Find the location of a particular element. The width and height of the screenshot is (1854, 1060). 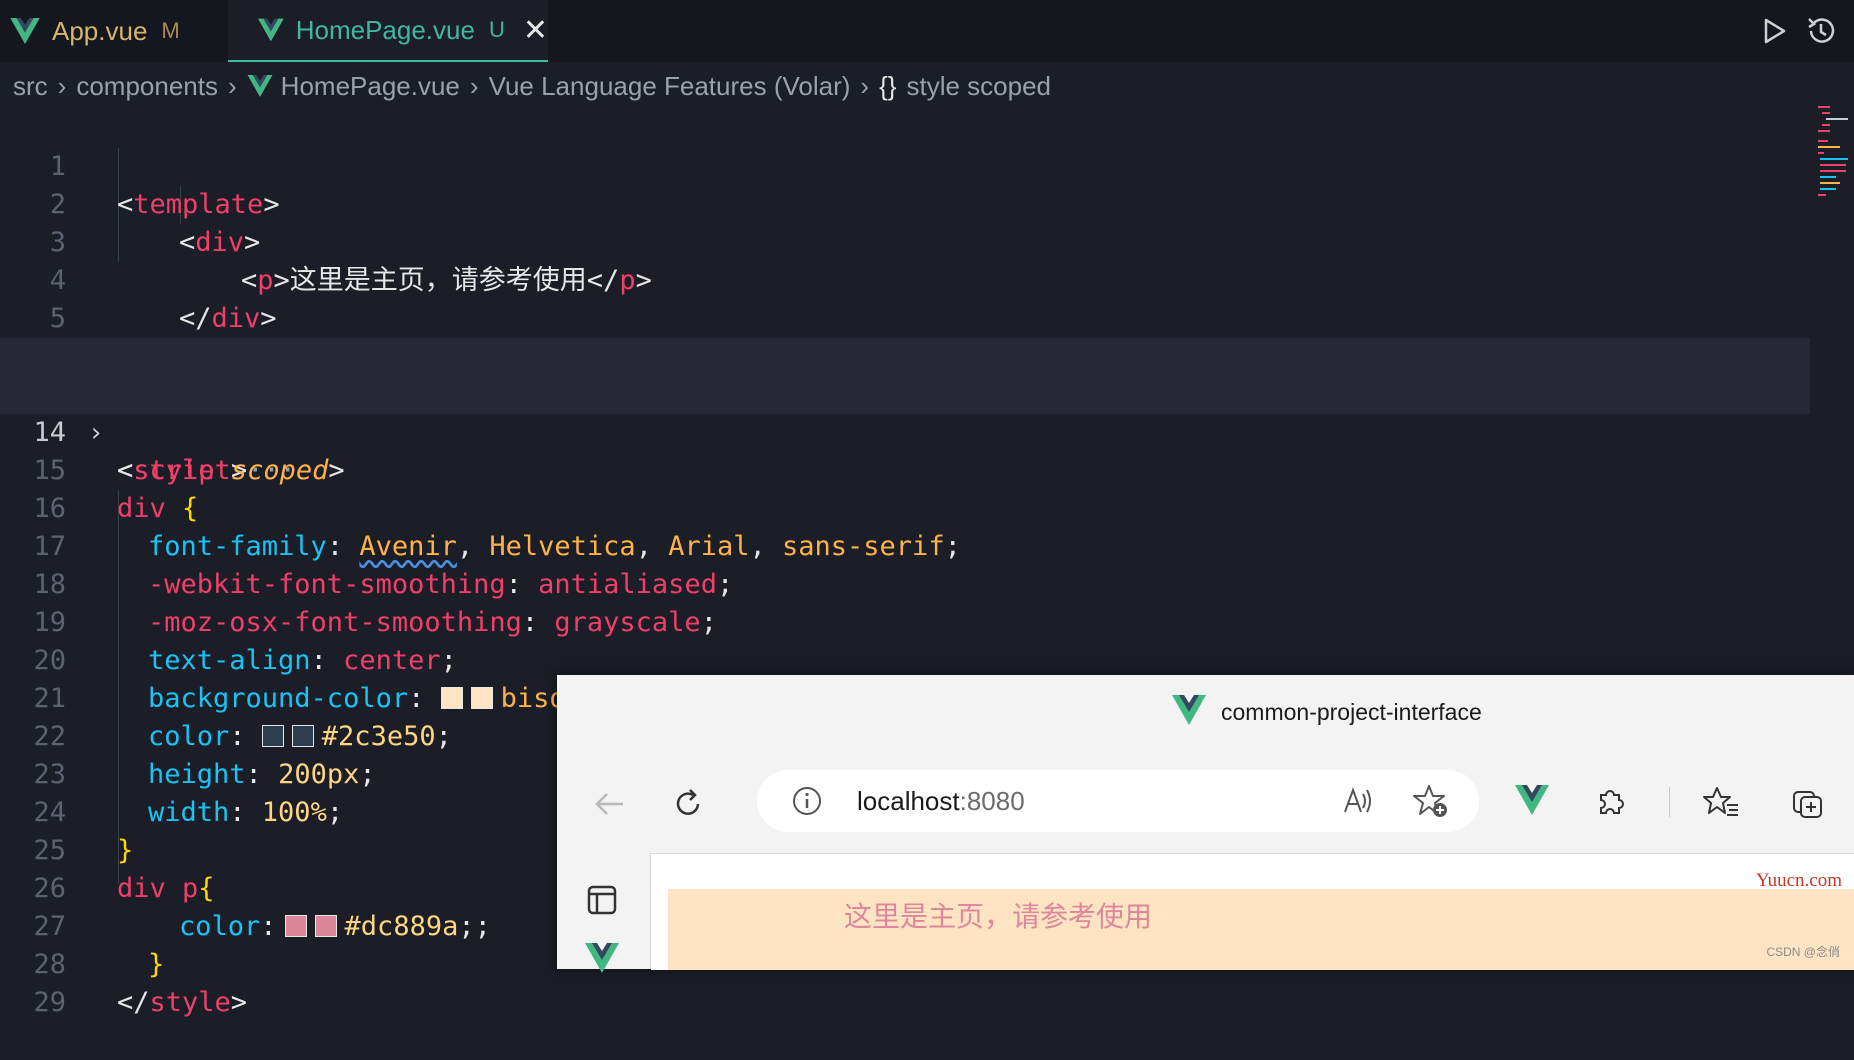

browser-title-bar: common-project-interface is located at coordinates (1205, 715).